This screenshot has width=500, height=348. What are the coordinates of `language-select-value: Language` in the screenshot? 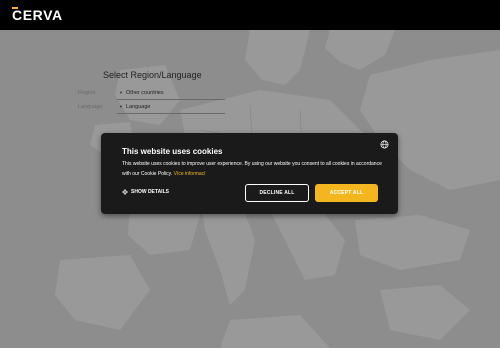 It's located at (138, 107).